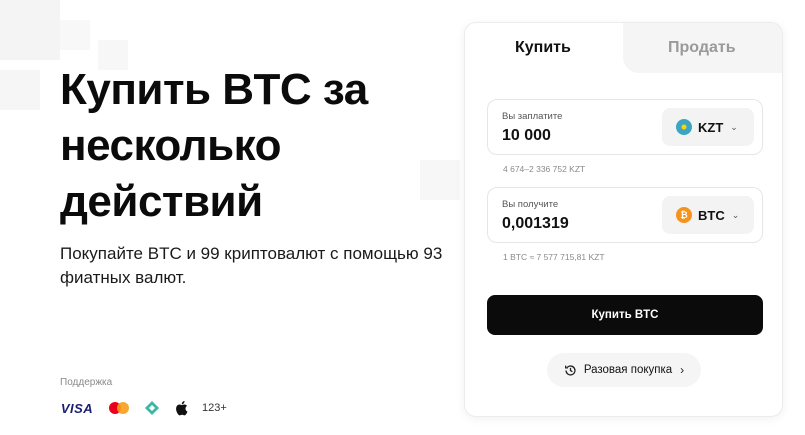  Describe the element at coordinates (181, 408) in the screenshot. I see `apple-icon` at that location.